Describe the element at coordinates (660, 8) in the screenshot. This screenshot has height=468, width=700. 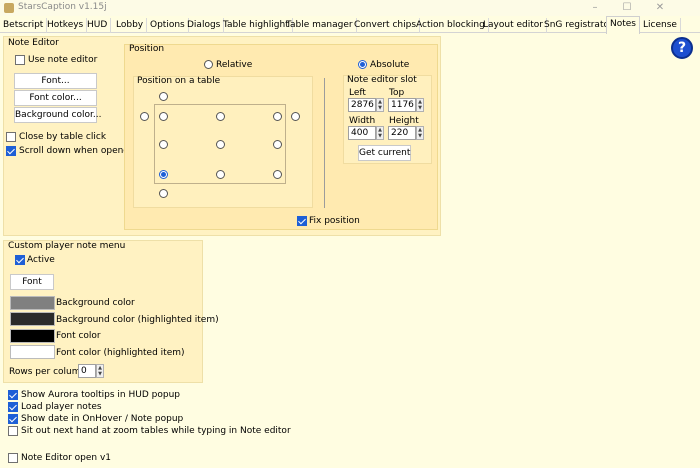
I see `close-button: ✕` at that location.